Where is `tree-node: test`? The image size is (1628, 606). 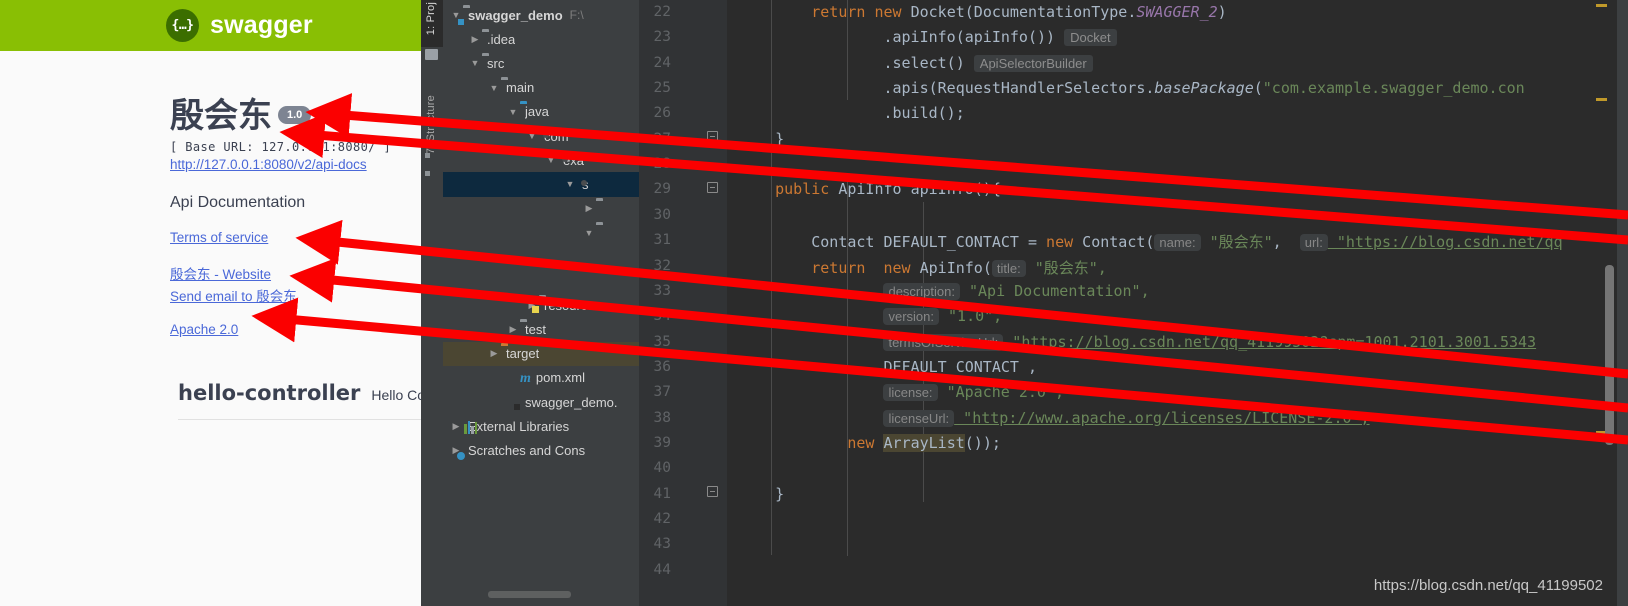
tree-node: test is located at coordinates (541, 329).